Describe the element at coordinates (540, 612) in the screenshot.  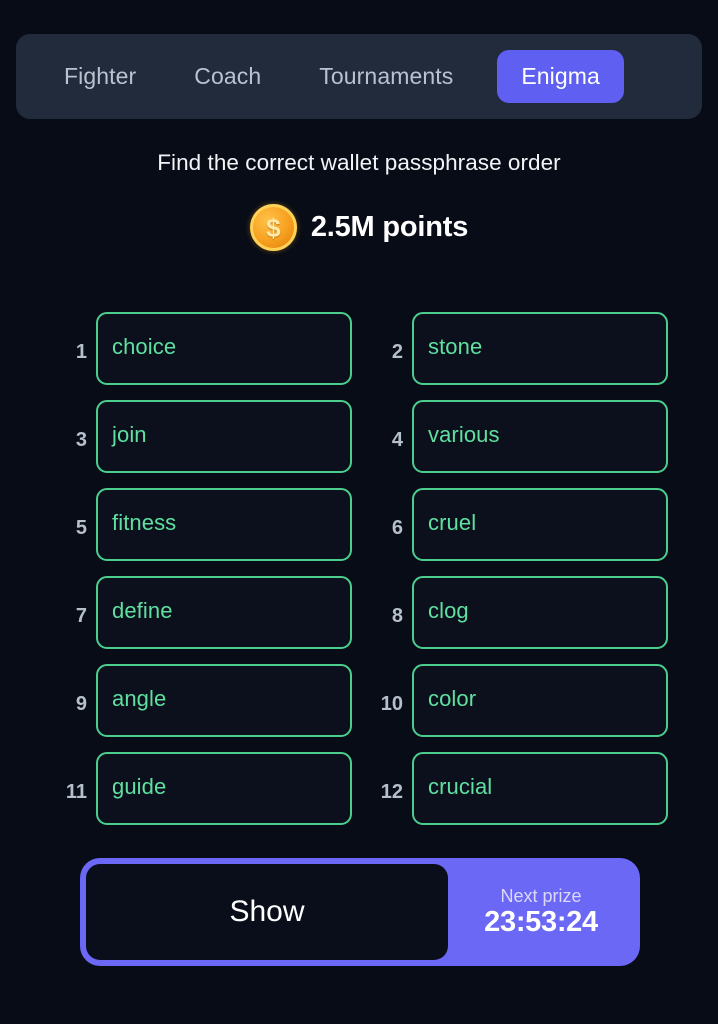
I see `word-box-8: clog` at that location.